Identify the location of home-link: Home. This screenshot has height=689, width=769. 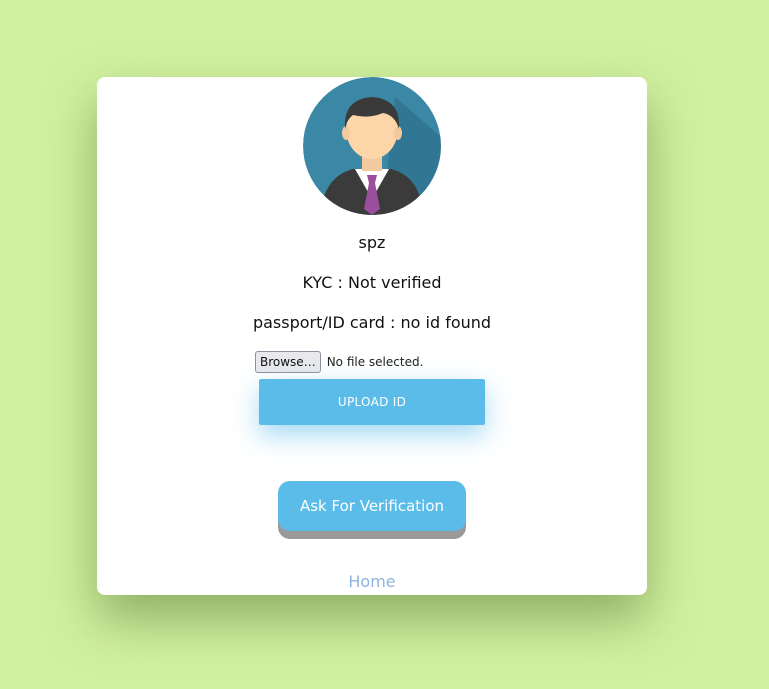
(372, 581).